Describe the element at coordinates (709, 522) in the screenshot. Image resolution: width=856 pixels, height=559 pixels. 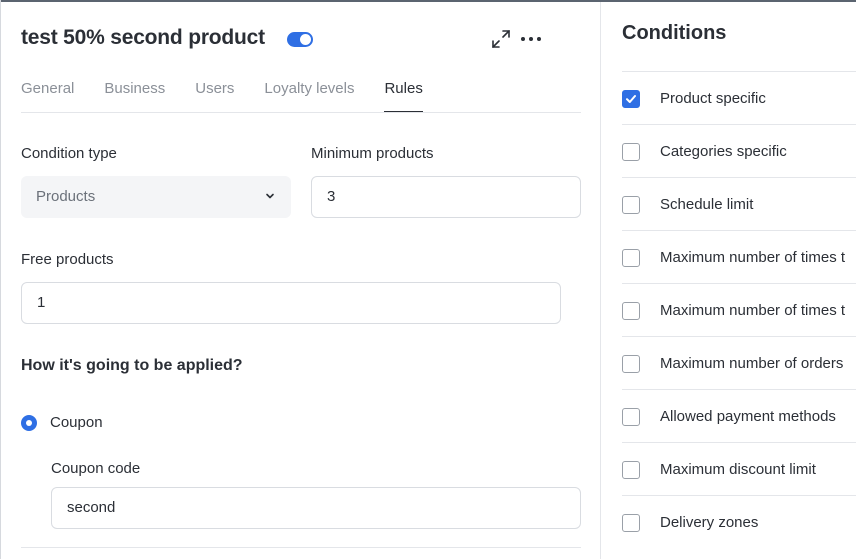
I see `condition-label: Delivery zones` at that location.